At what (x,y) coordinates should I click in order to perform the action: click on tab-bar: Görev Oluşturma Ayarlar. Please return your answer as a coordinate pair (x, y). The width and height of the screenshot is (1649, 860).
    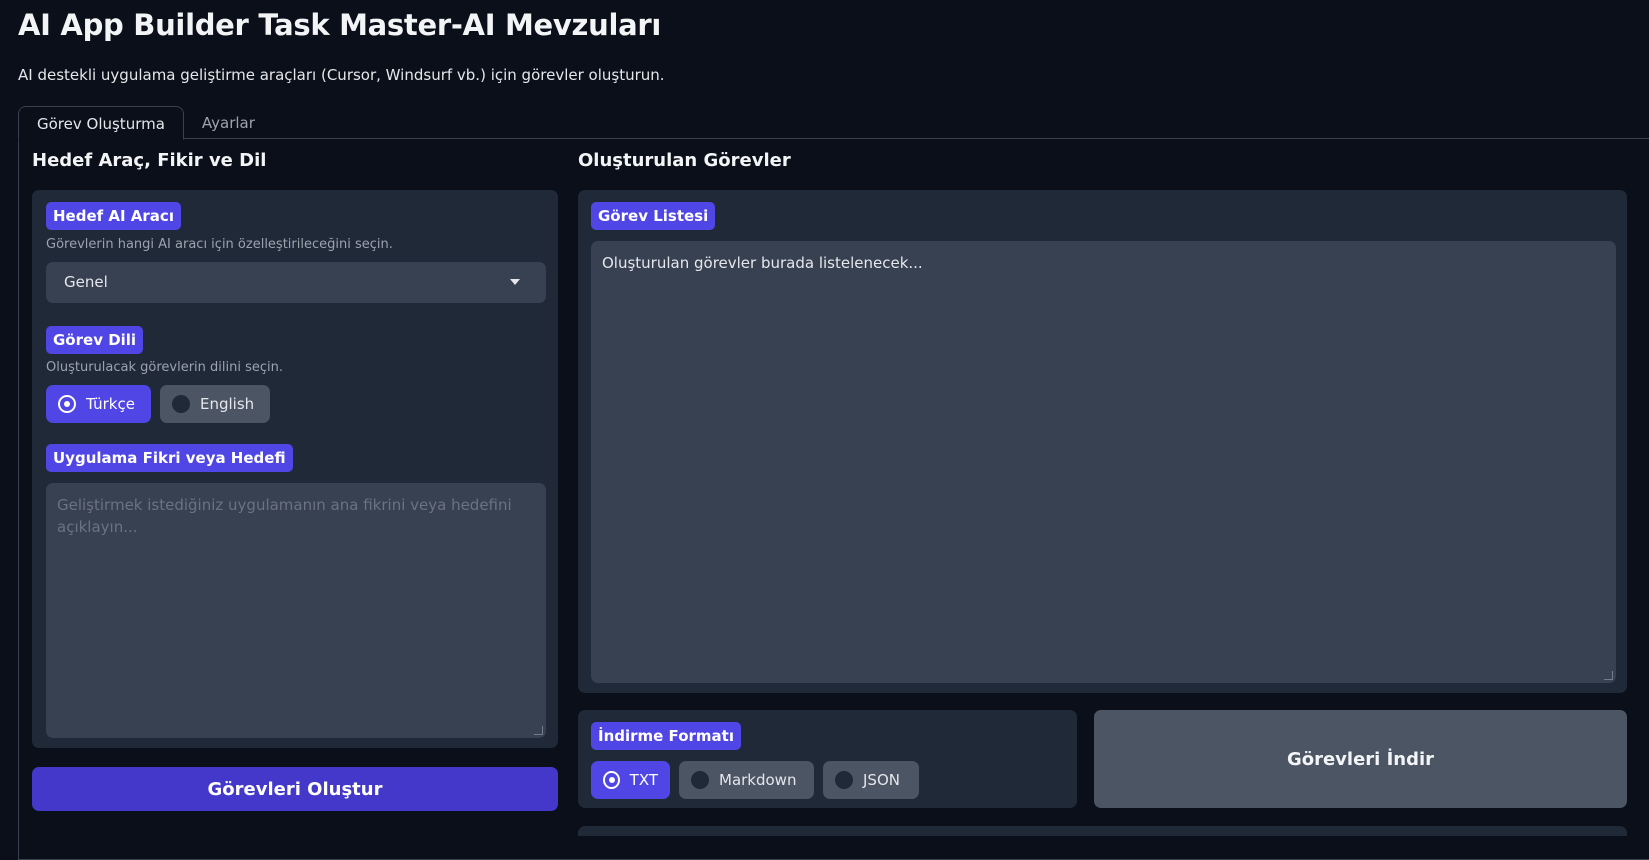
    Looking at the image, I should click on (145, 123).